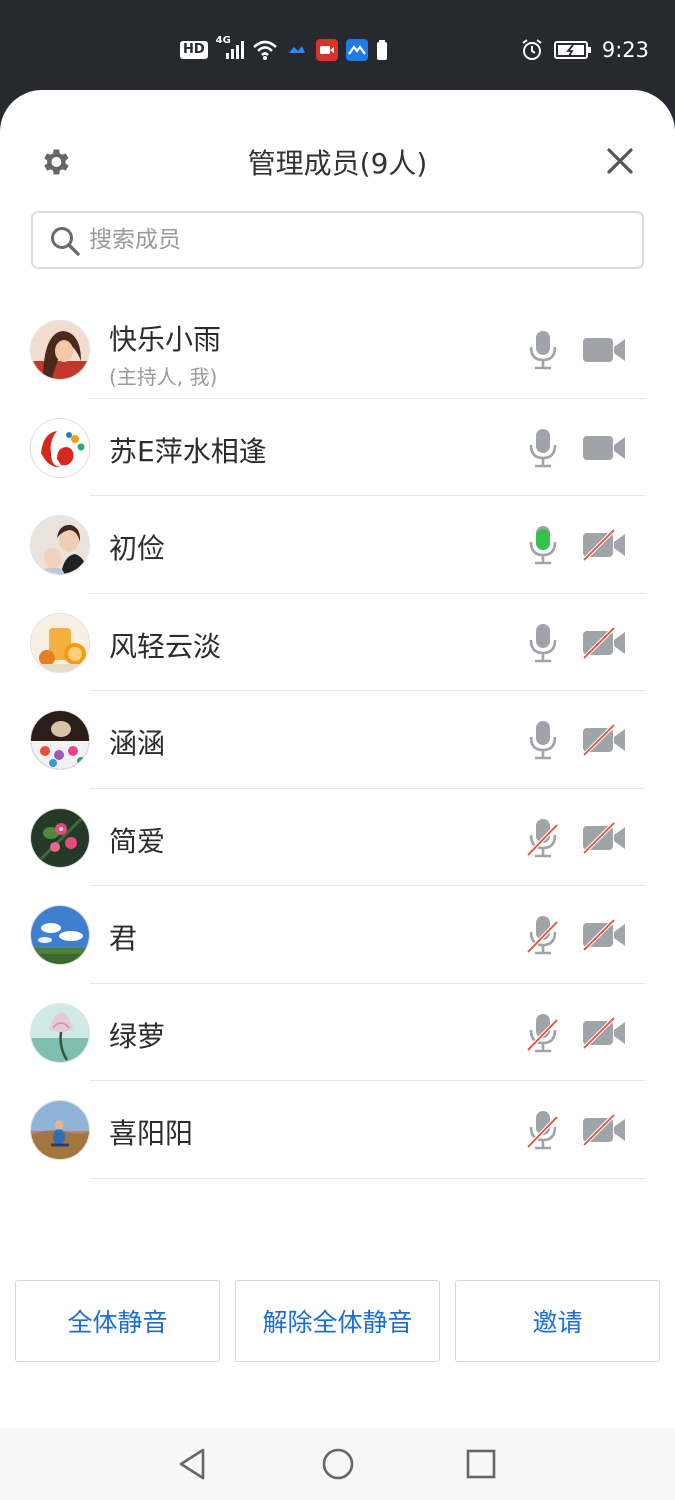 The width and height of the screenshot is (675, 1500). Describe the element at coordinates (337, 837) in the screenshot. I see `member-row: 简爱` at that location.